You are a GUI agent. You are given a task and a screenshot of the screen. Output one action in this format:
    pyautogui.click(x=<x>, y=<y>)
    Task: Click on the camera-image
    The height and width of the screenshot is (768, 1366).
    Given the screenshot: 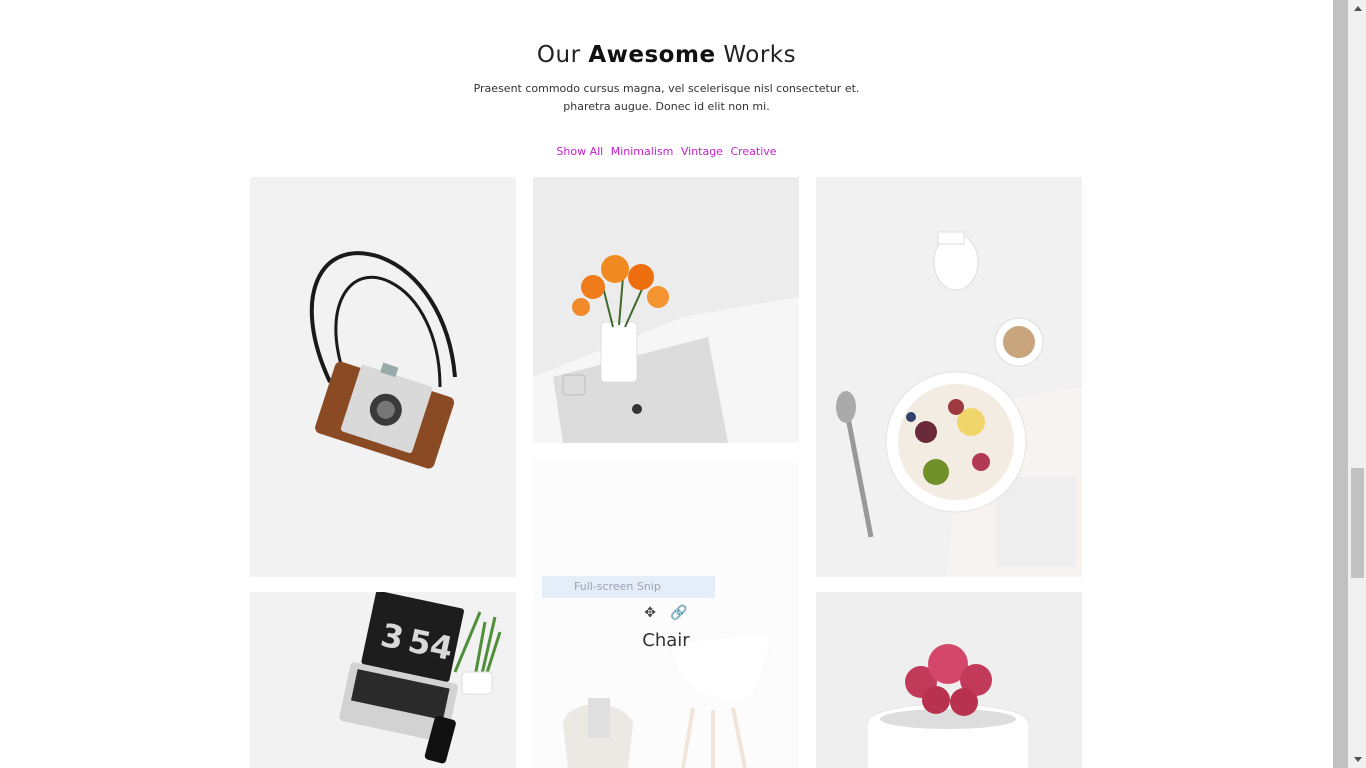 What is the action you would take?
    pyautogui.click(x=383, y=377)
    